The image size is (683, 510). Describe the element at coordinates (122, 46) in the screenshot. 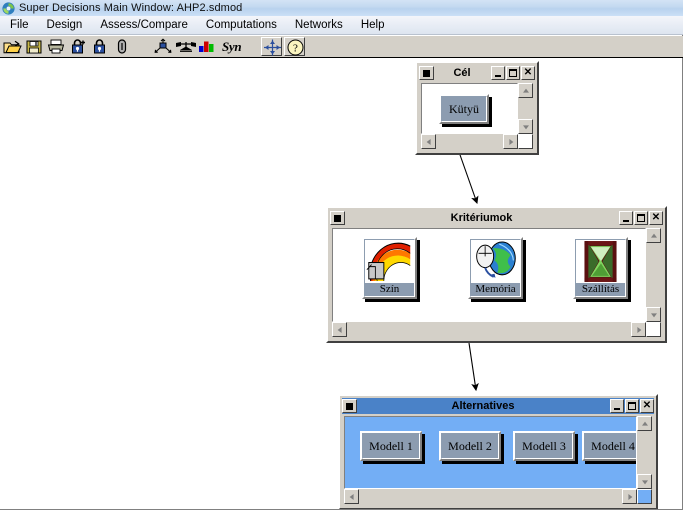

I see `paperclip-icon` at that location.